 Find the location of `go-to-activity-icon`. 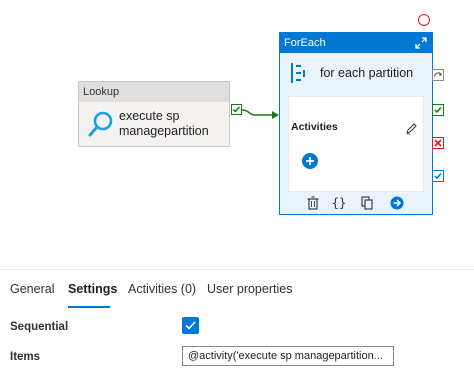

go-to-activity-icon is located at coordinates (397, 203).